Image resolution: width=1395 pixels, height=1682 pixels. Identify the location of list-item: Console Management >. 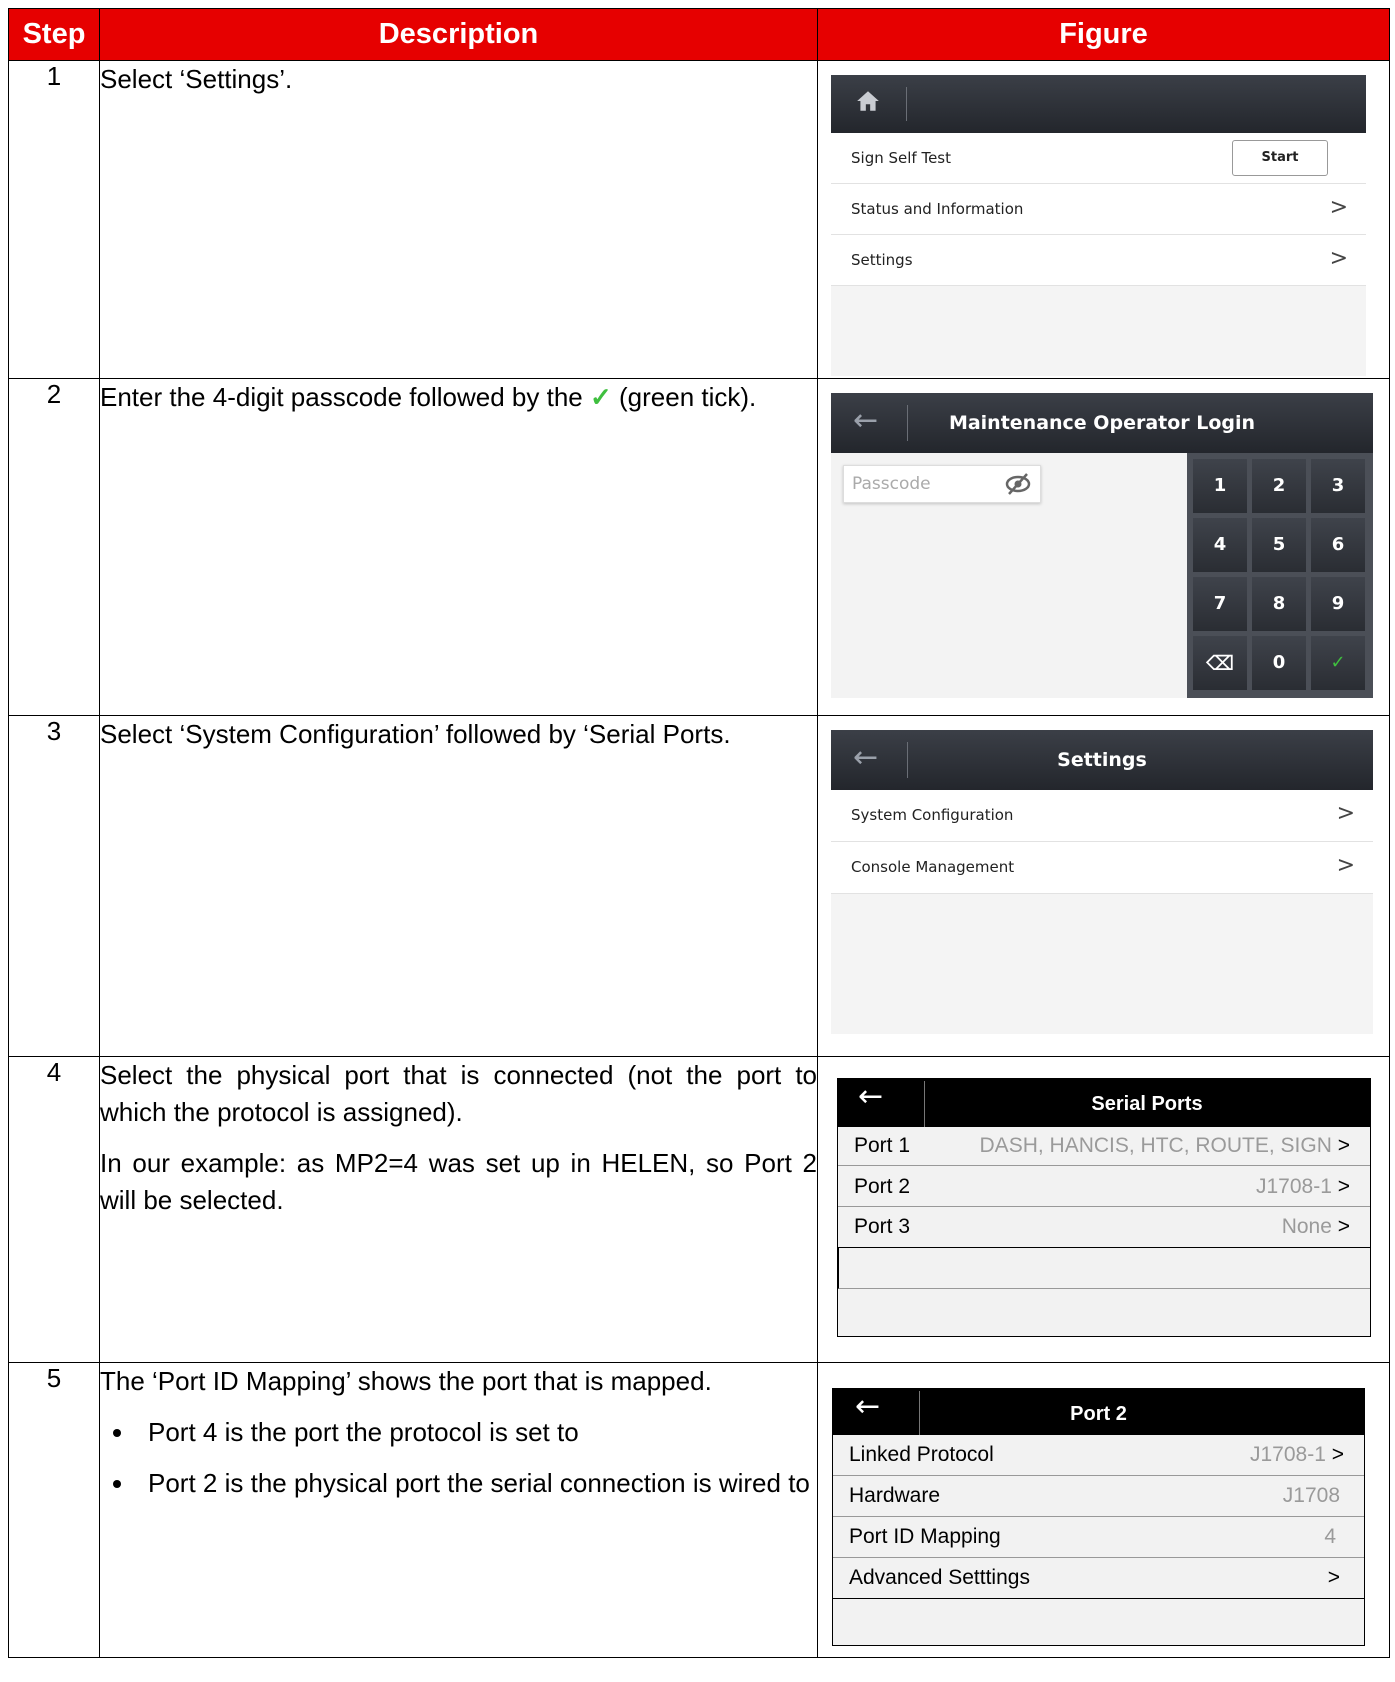
(1102, 868).